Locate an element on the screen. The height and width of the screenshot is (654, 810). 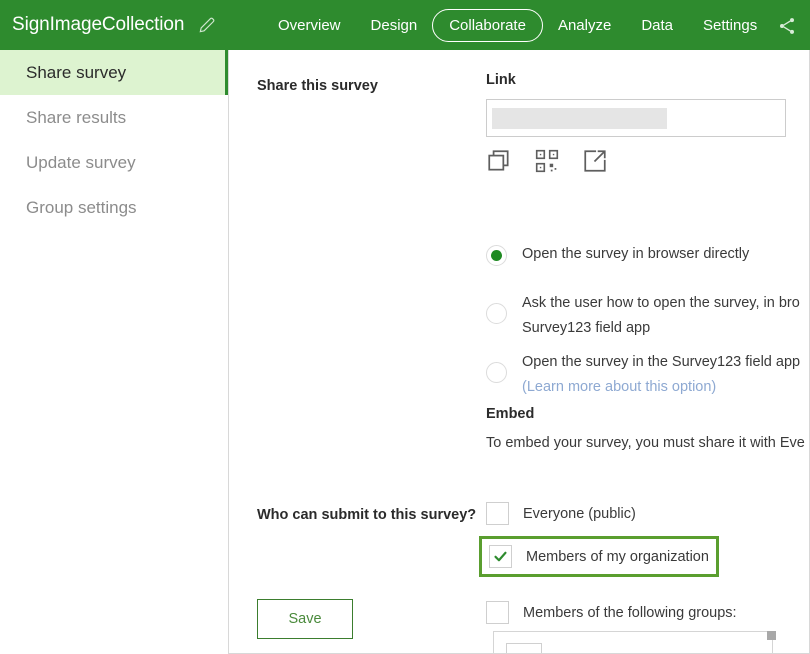
link-actions is located at coordinates (647, 161).